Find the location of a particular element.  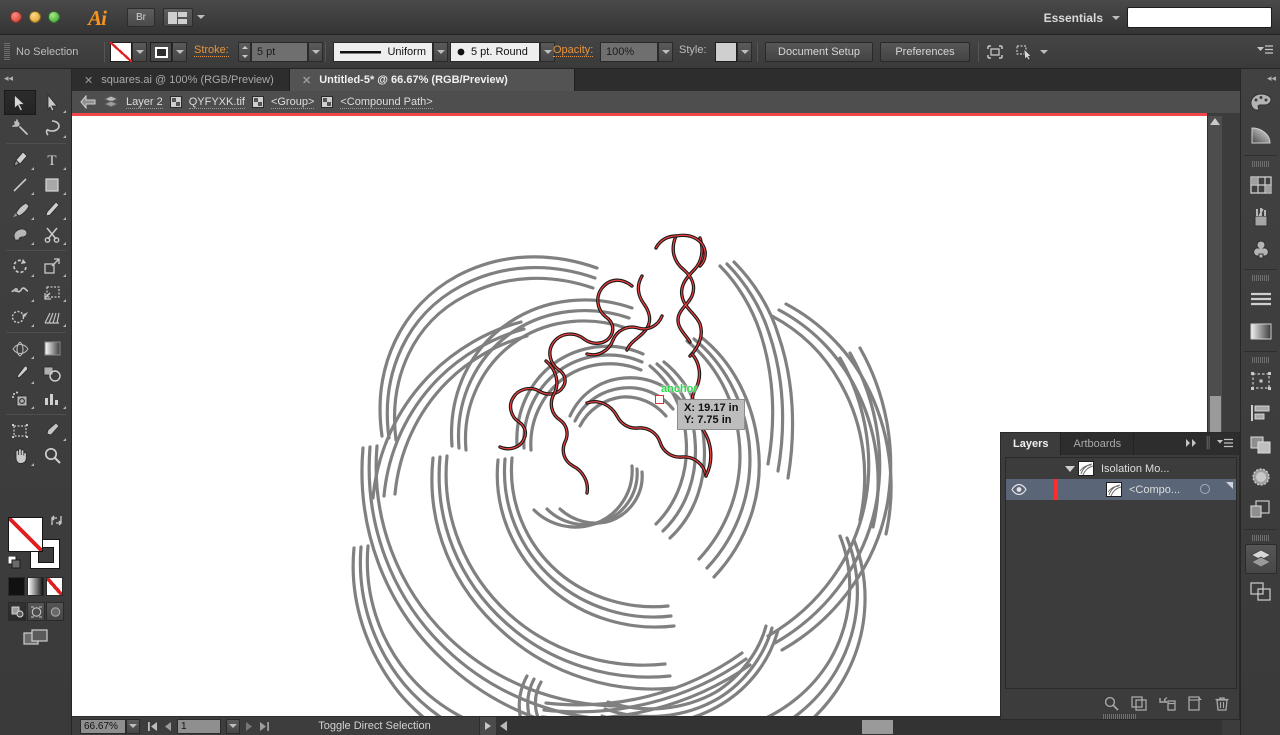

dock-expand-icon: ◂◂ is located at coordinates (1271, 78).